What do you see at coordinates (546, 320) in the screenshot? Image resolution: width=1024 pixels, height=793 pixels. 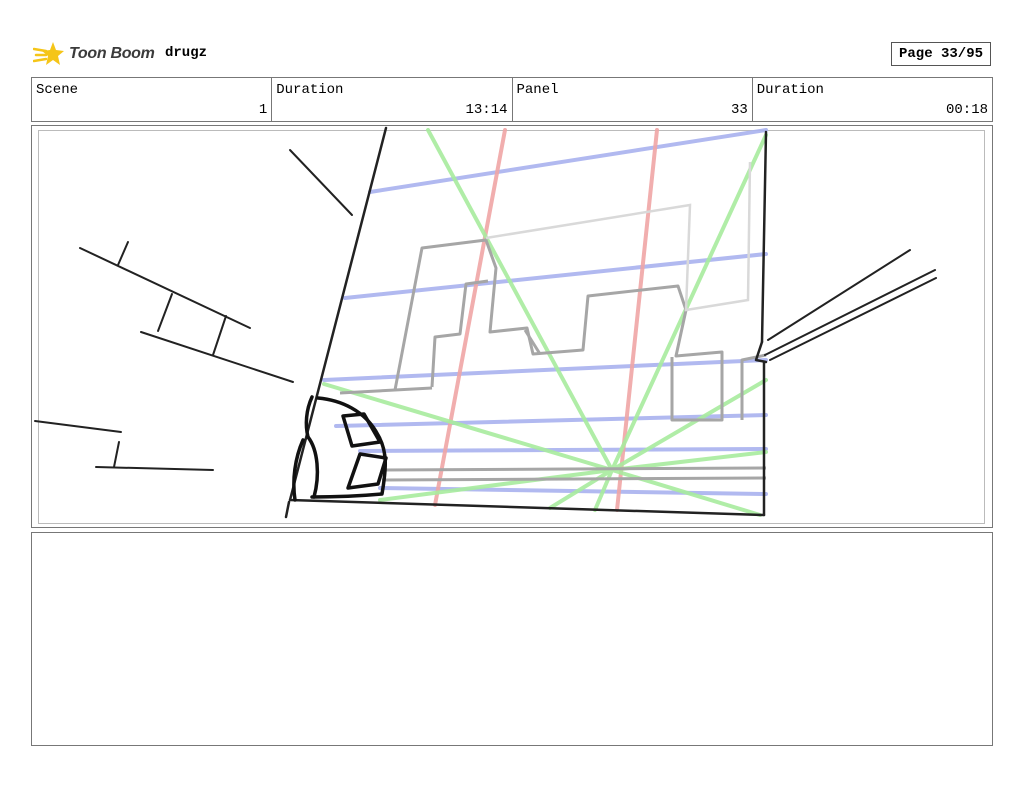 I see `red-guide-lines` at bounding box center [546, 320].